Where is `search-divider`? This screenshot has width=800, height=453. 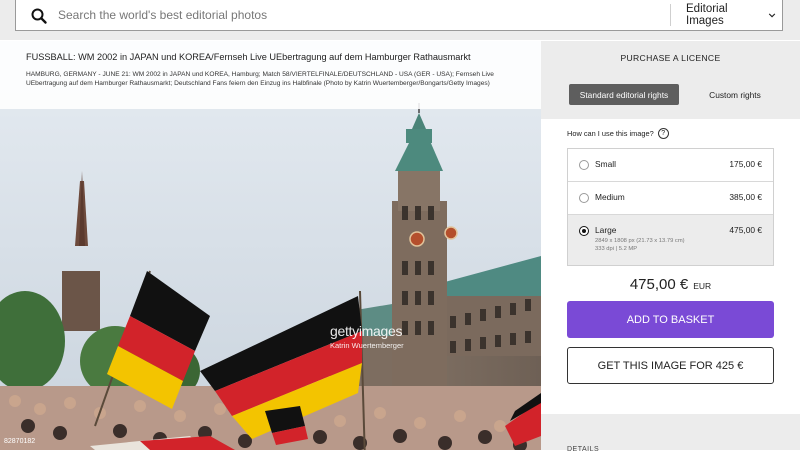 search-divider is located at coordinates (670, 15).